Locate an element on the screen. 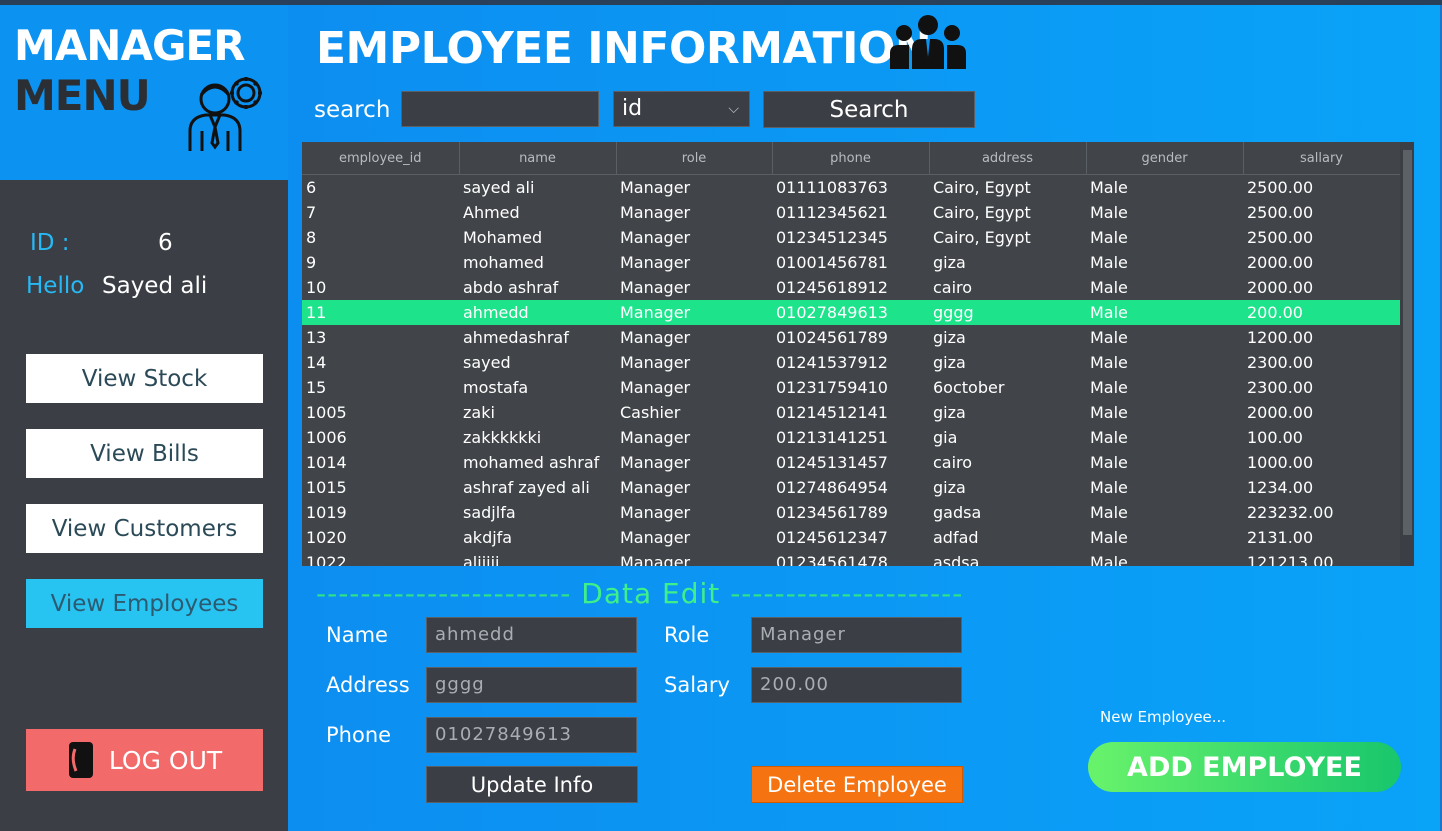 The height and width of the screenshot is (831, 1442). table-cell: 13 is located at coordinates (316, 337).